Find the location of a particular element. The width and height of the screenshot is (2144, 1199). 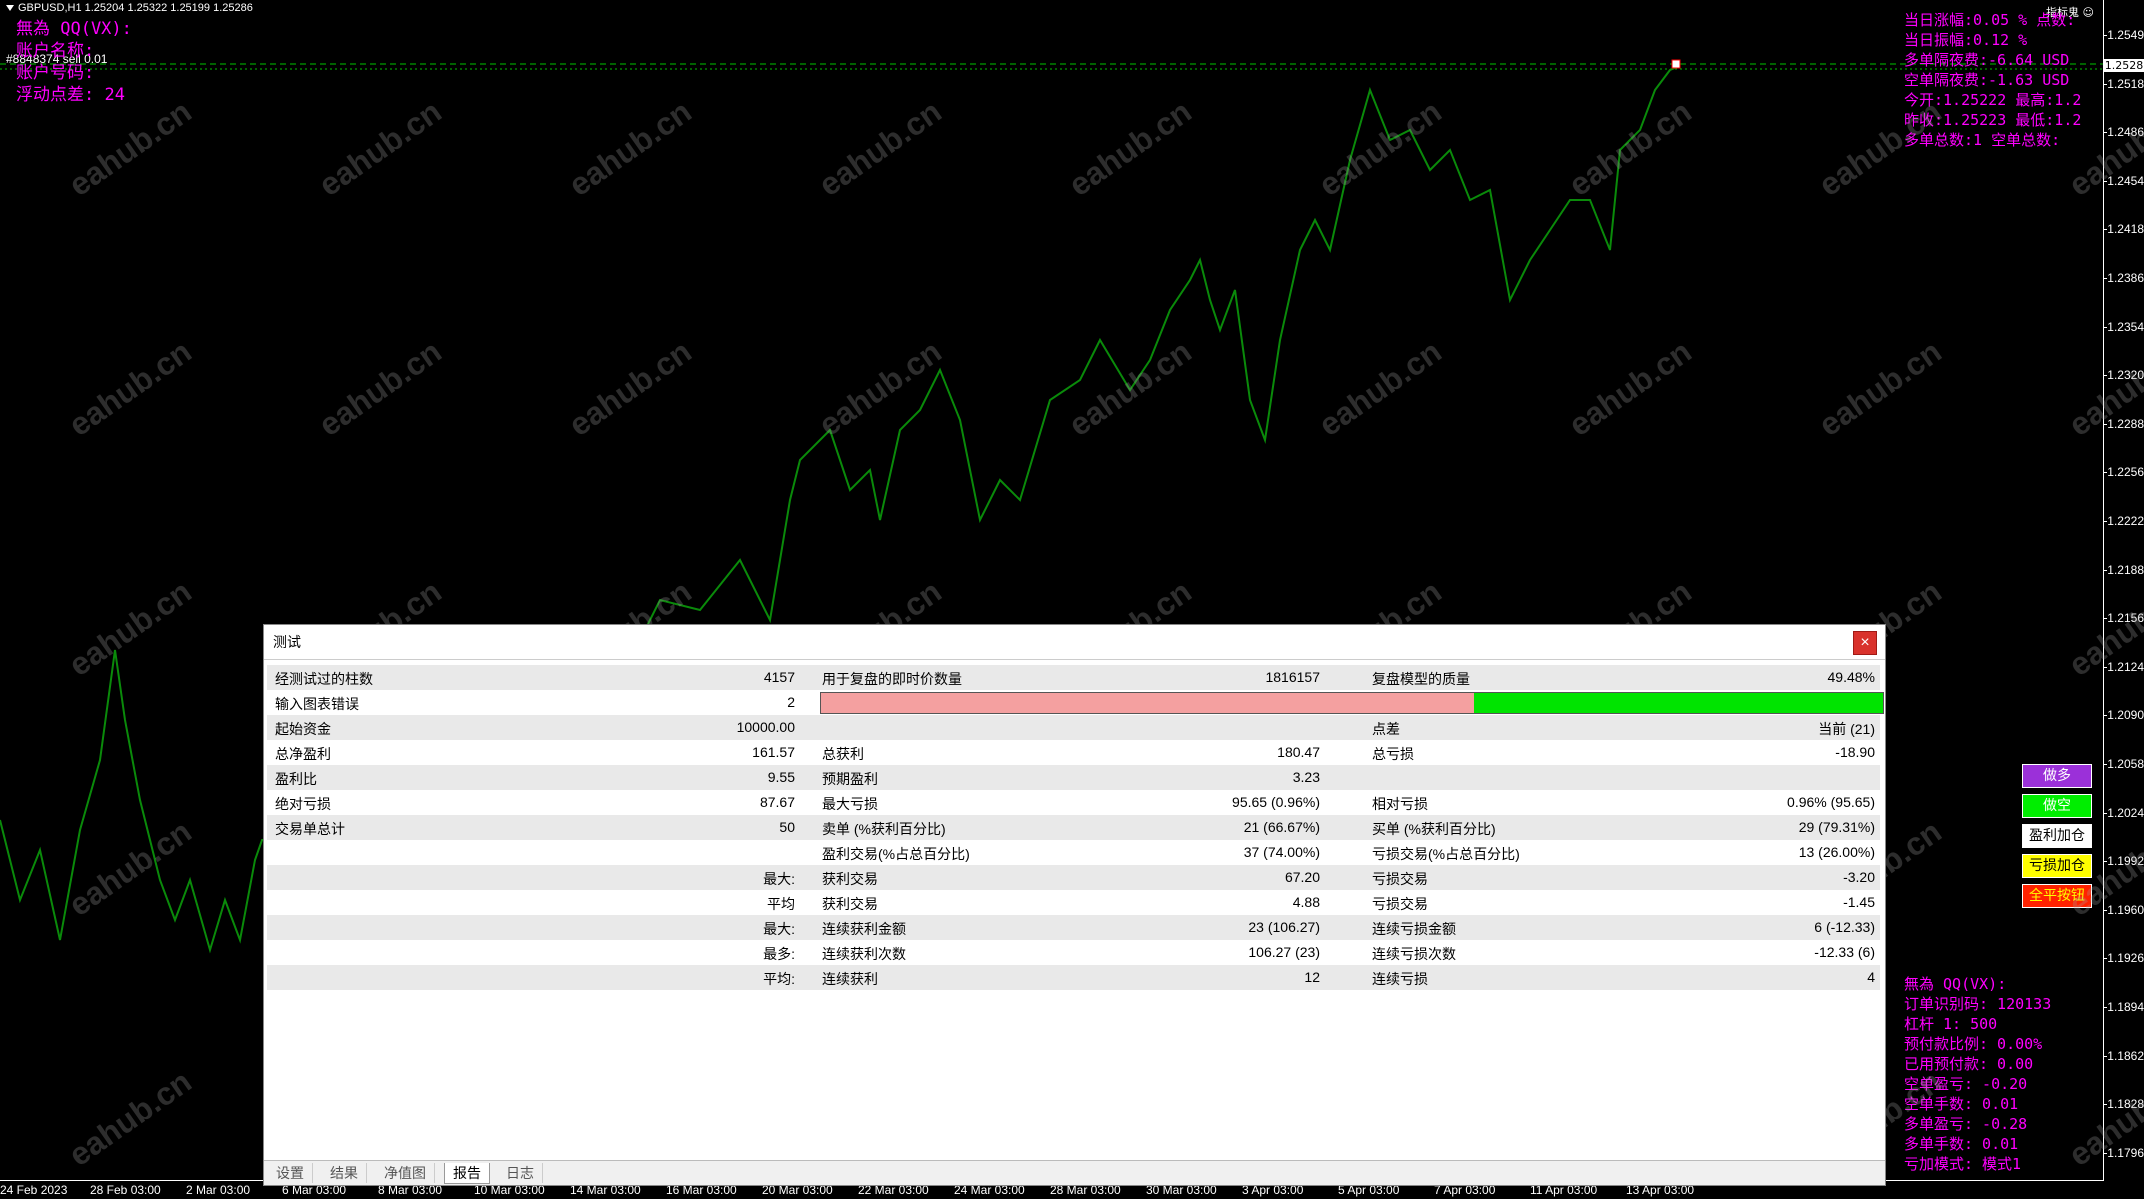

report-cell: 21 (66.67%) is located at coordinates (1281, 827).